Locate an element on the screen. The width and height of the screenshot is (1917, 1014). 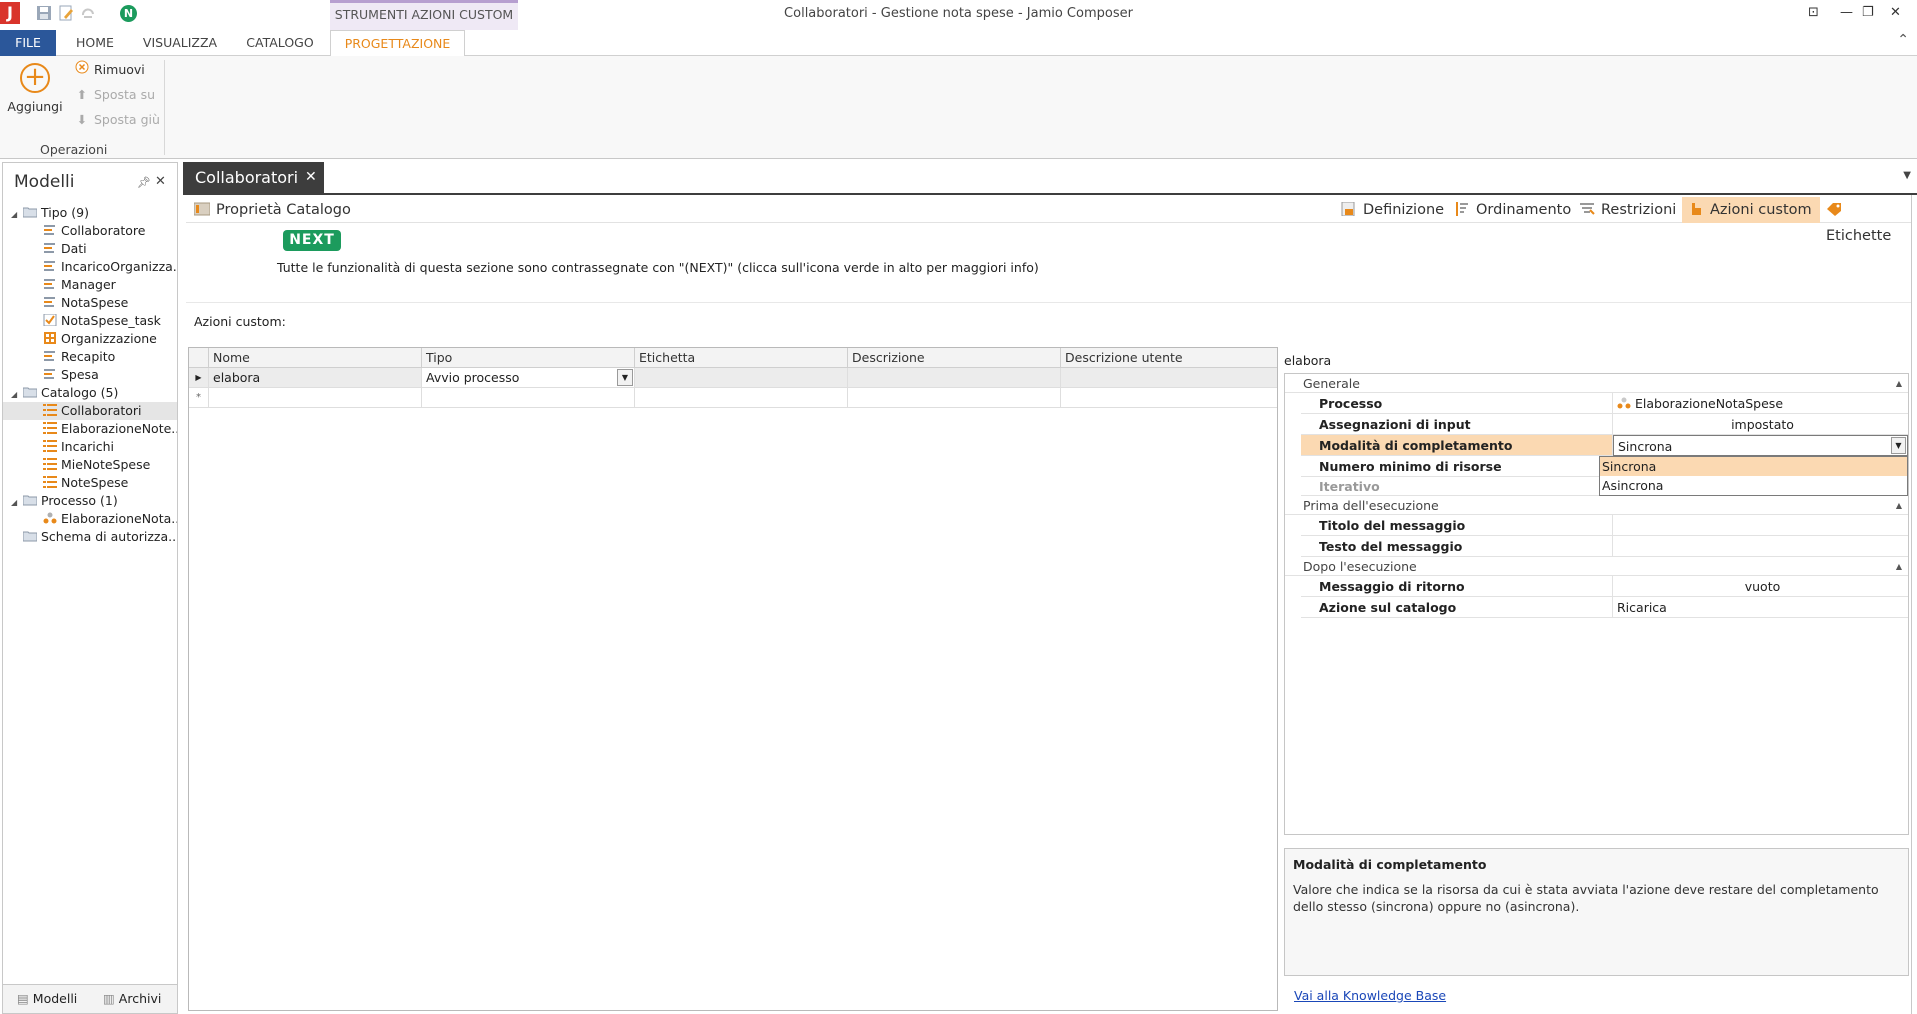
collapse-ribbon-icon: ⌃ is located at coordinates (1903, 40).